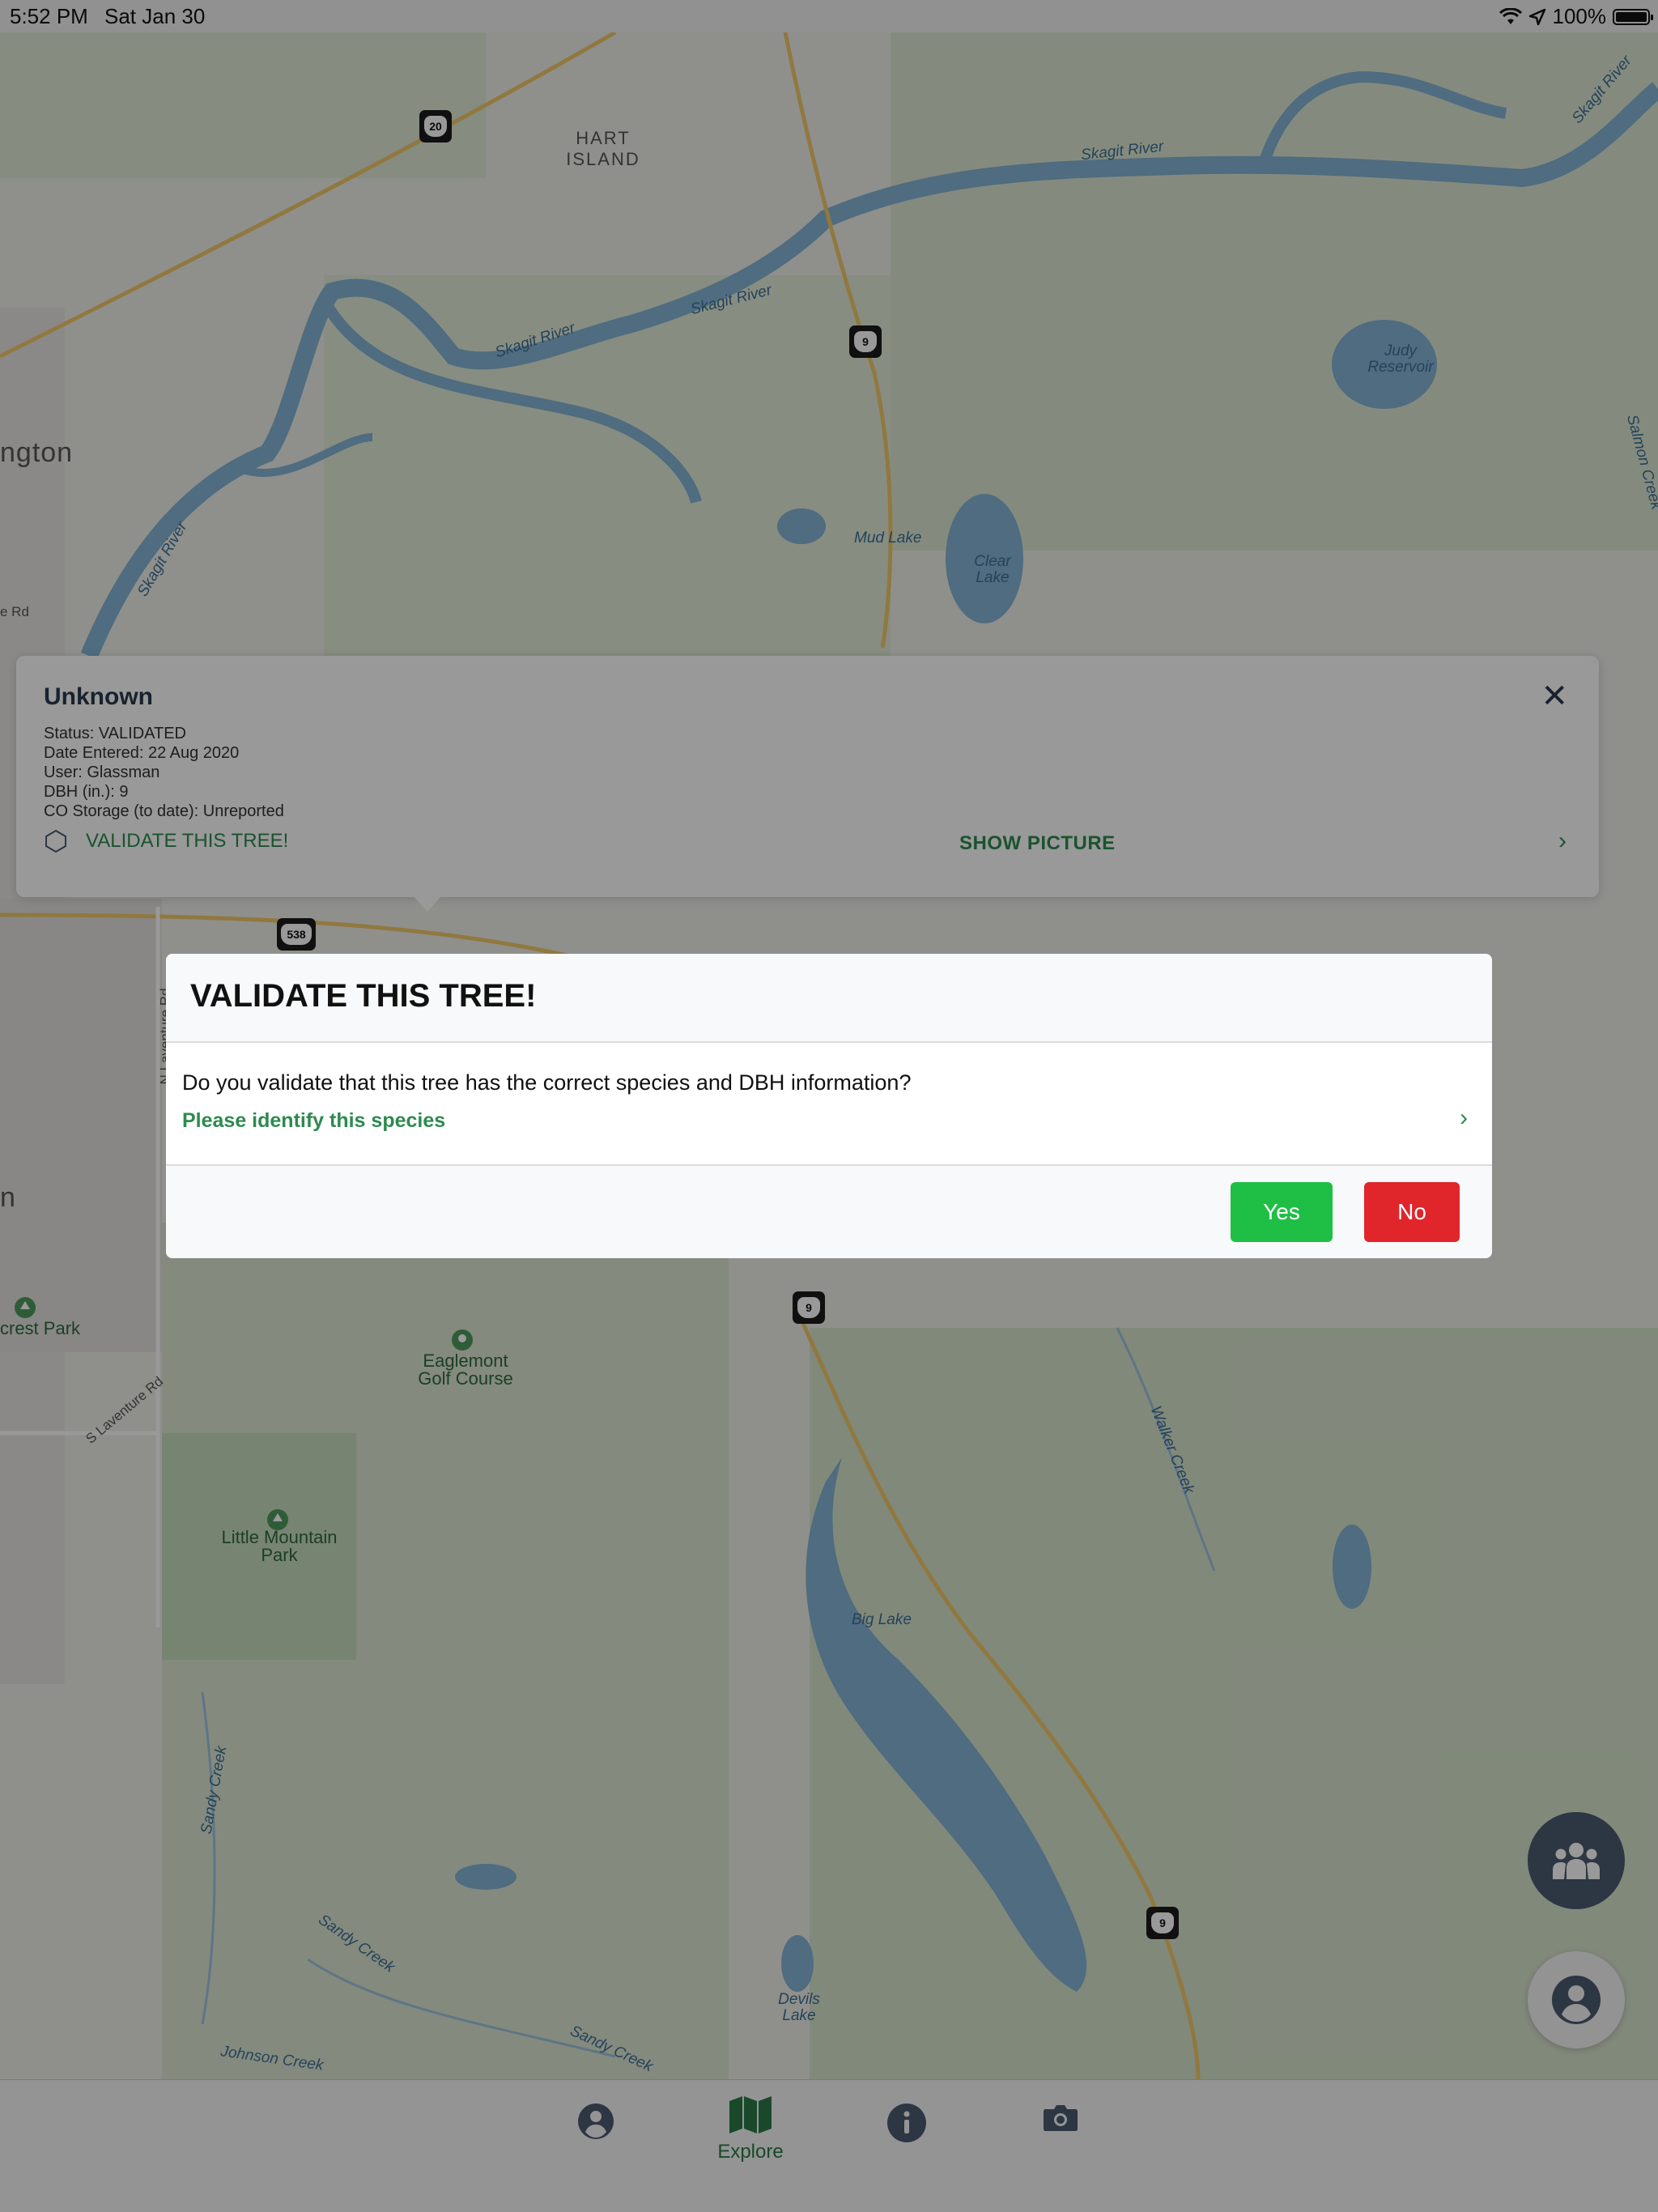  I want to click on tree-status: Status: VALIDATED, so click(115, 733).